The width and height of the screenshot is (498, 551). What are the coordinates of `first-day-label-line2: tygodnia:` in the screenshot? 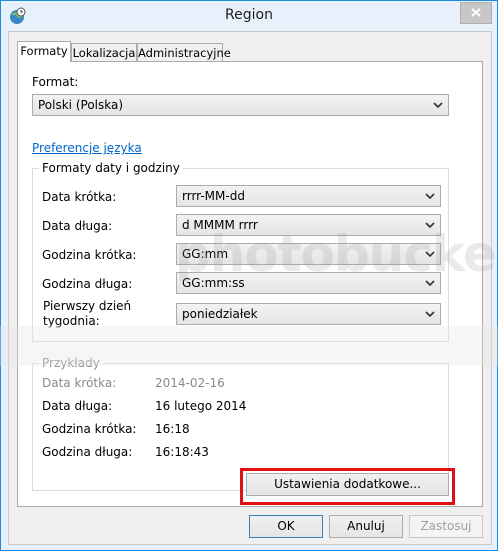 It's located at (71, 321).